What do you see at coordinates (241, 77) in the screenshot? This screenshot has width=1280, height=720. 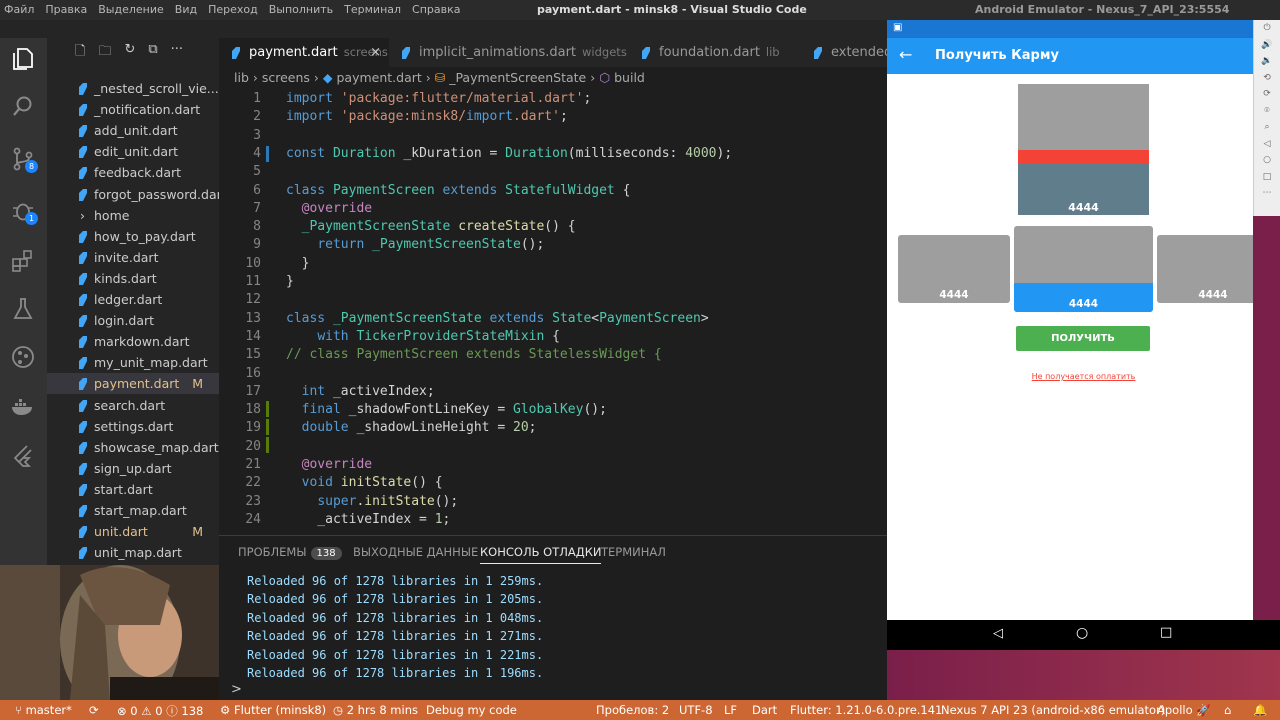 I see `breadcrumb-item: lib` at bounding box center [241, 77].